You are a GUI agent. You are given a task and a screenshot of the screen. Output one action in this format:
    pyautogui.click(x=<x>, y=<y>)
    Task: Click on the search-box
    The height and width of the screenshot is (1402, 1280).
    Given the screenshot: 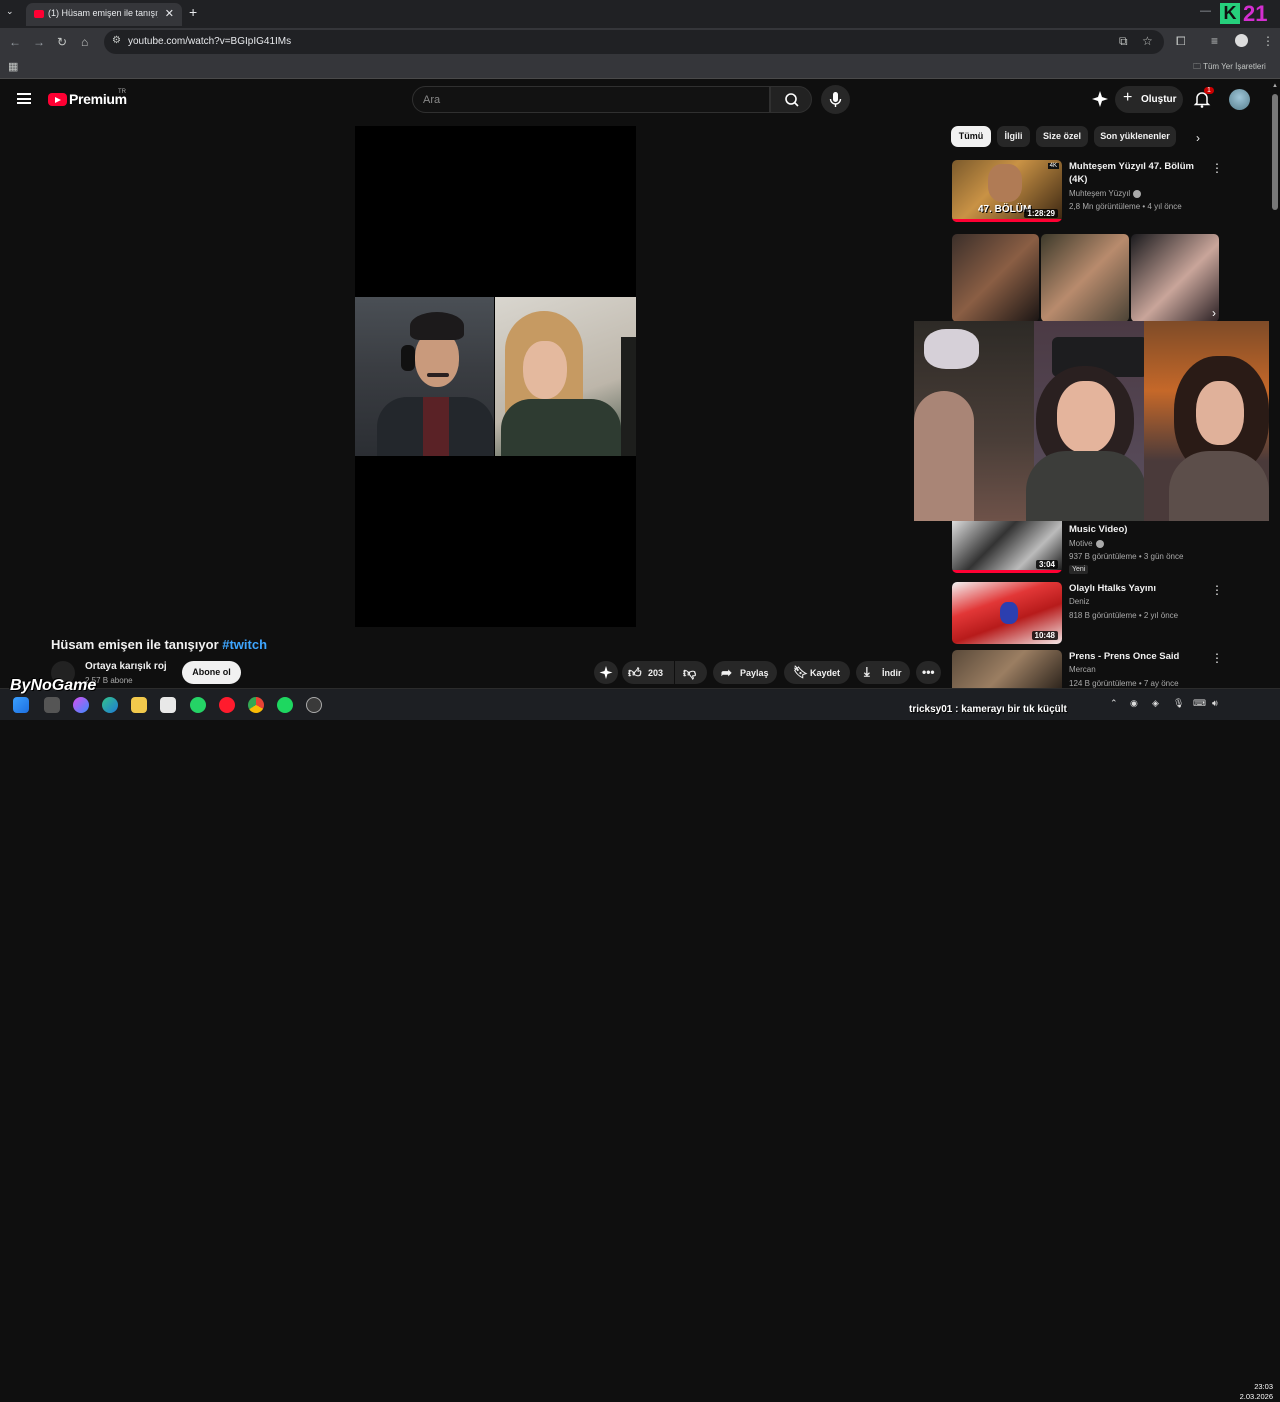 What is the action you would take?
    pyautogui.click(x=591, y=99)
    